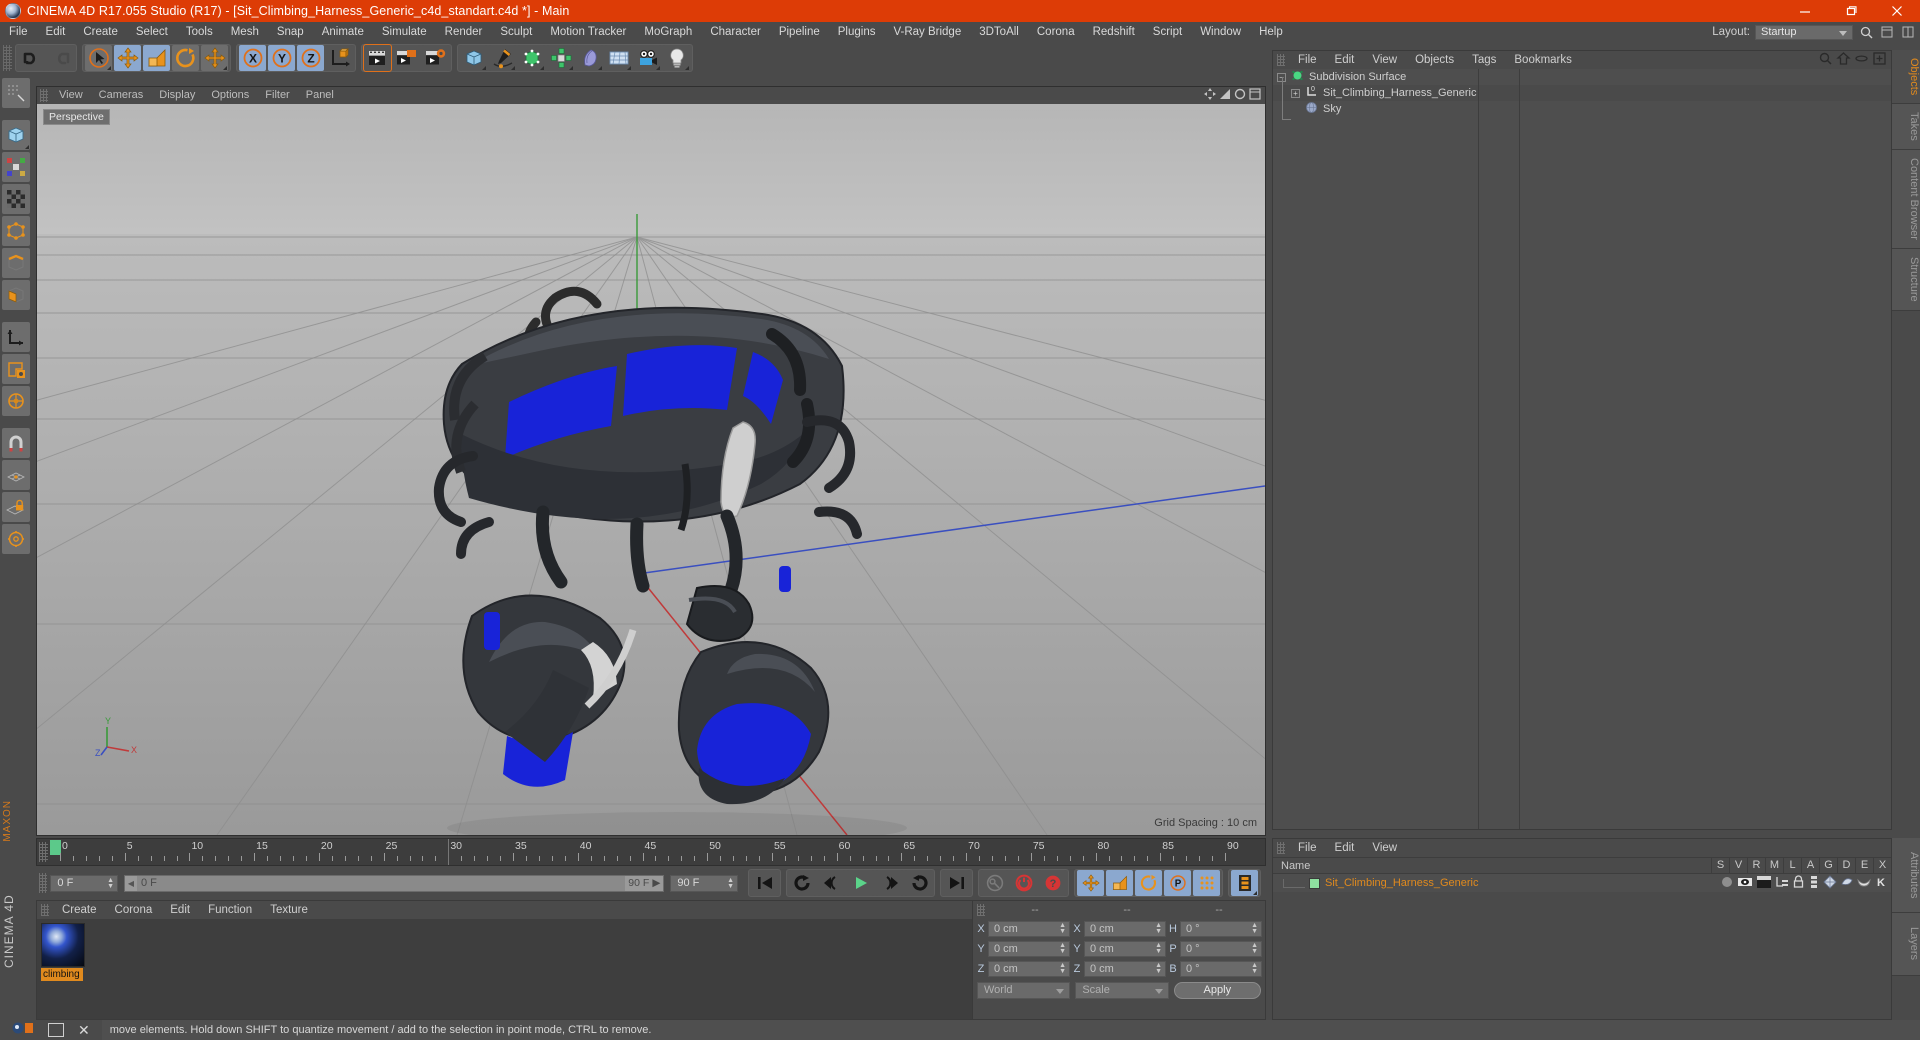  I want to click on go-to-start-button, so click(764, 883).